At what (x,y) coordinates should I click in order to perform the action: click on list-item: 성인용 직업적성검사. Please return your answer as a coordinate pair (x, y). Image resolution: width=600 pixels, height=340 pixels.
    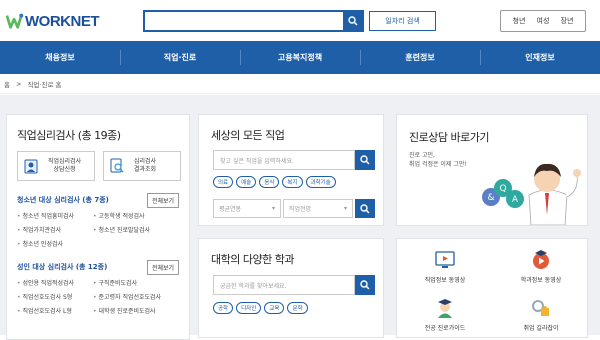
    Looking at the image, I should click on (55, 282).